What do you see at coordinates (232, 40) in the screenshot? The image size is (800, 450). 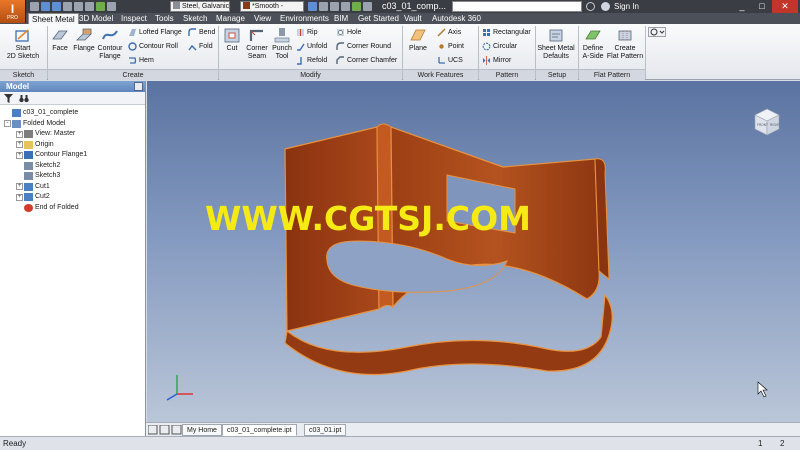 I see `cut-button: Cut` at bounding box center [232, 40].